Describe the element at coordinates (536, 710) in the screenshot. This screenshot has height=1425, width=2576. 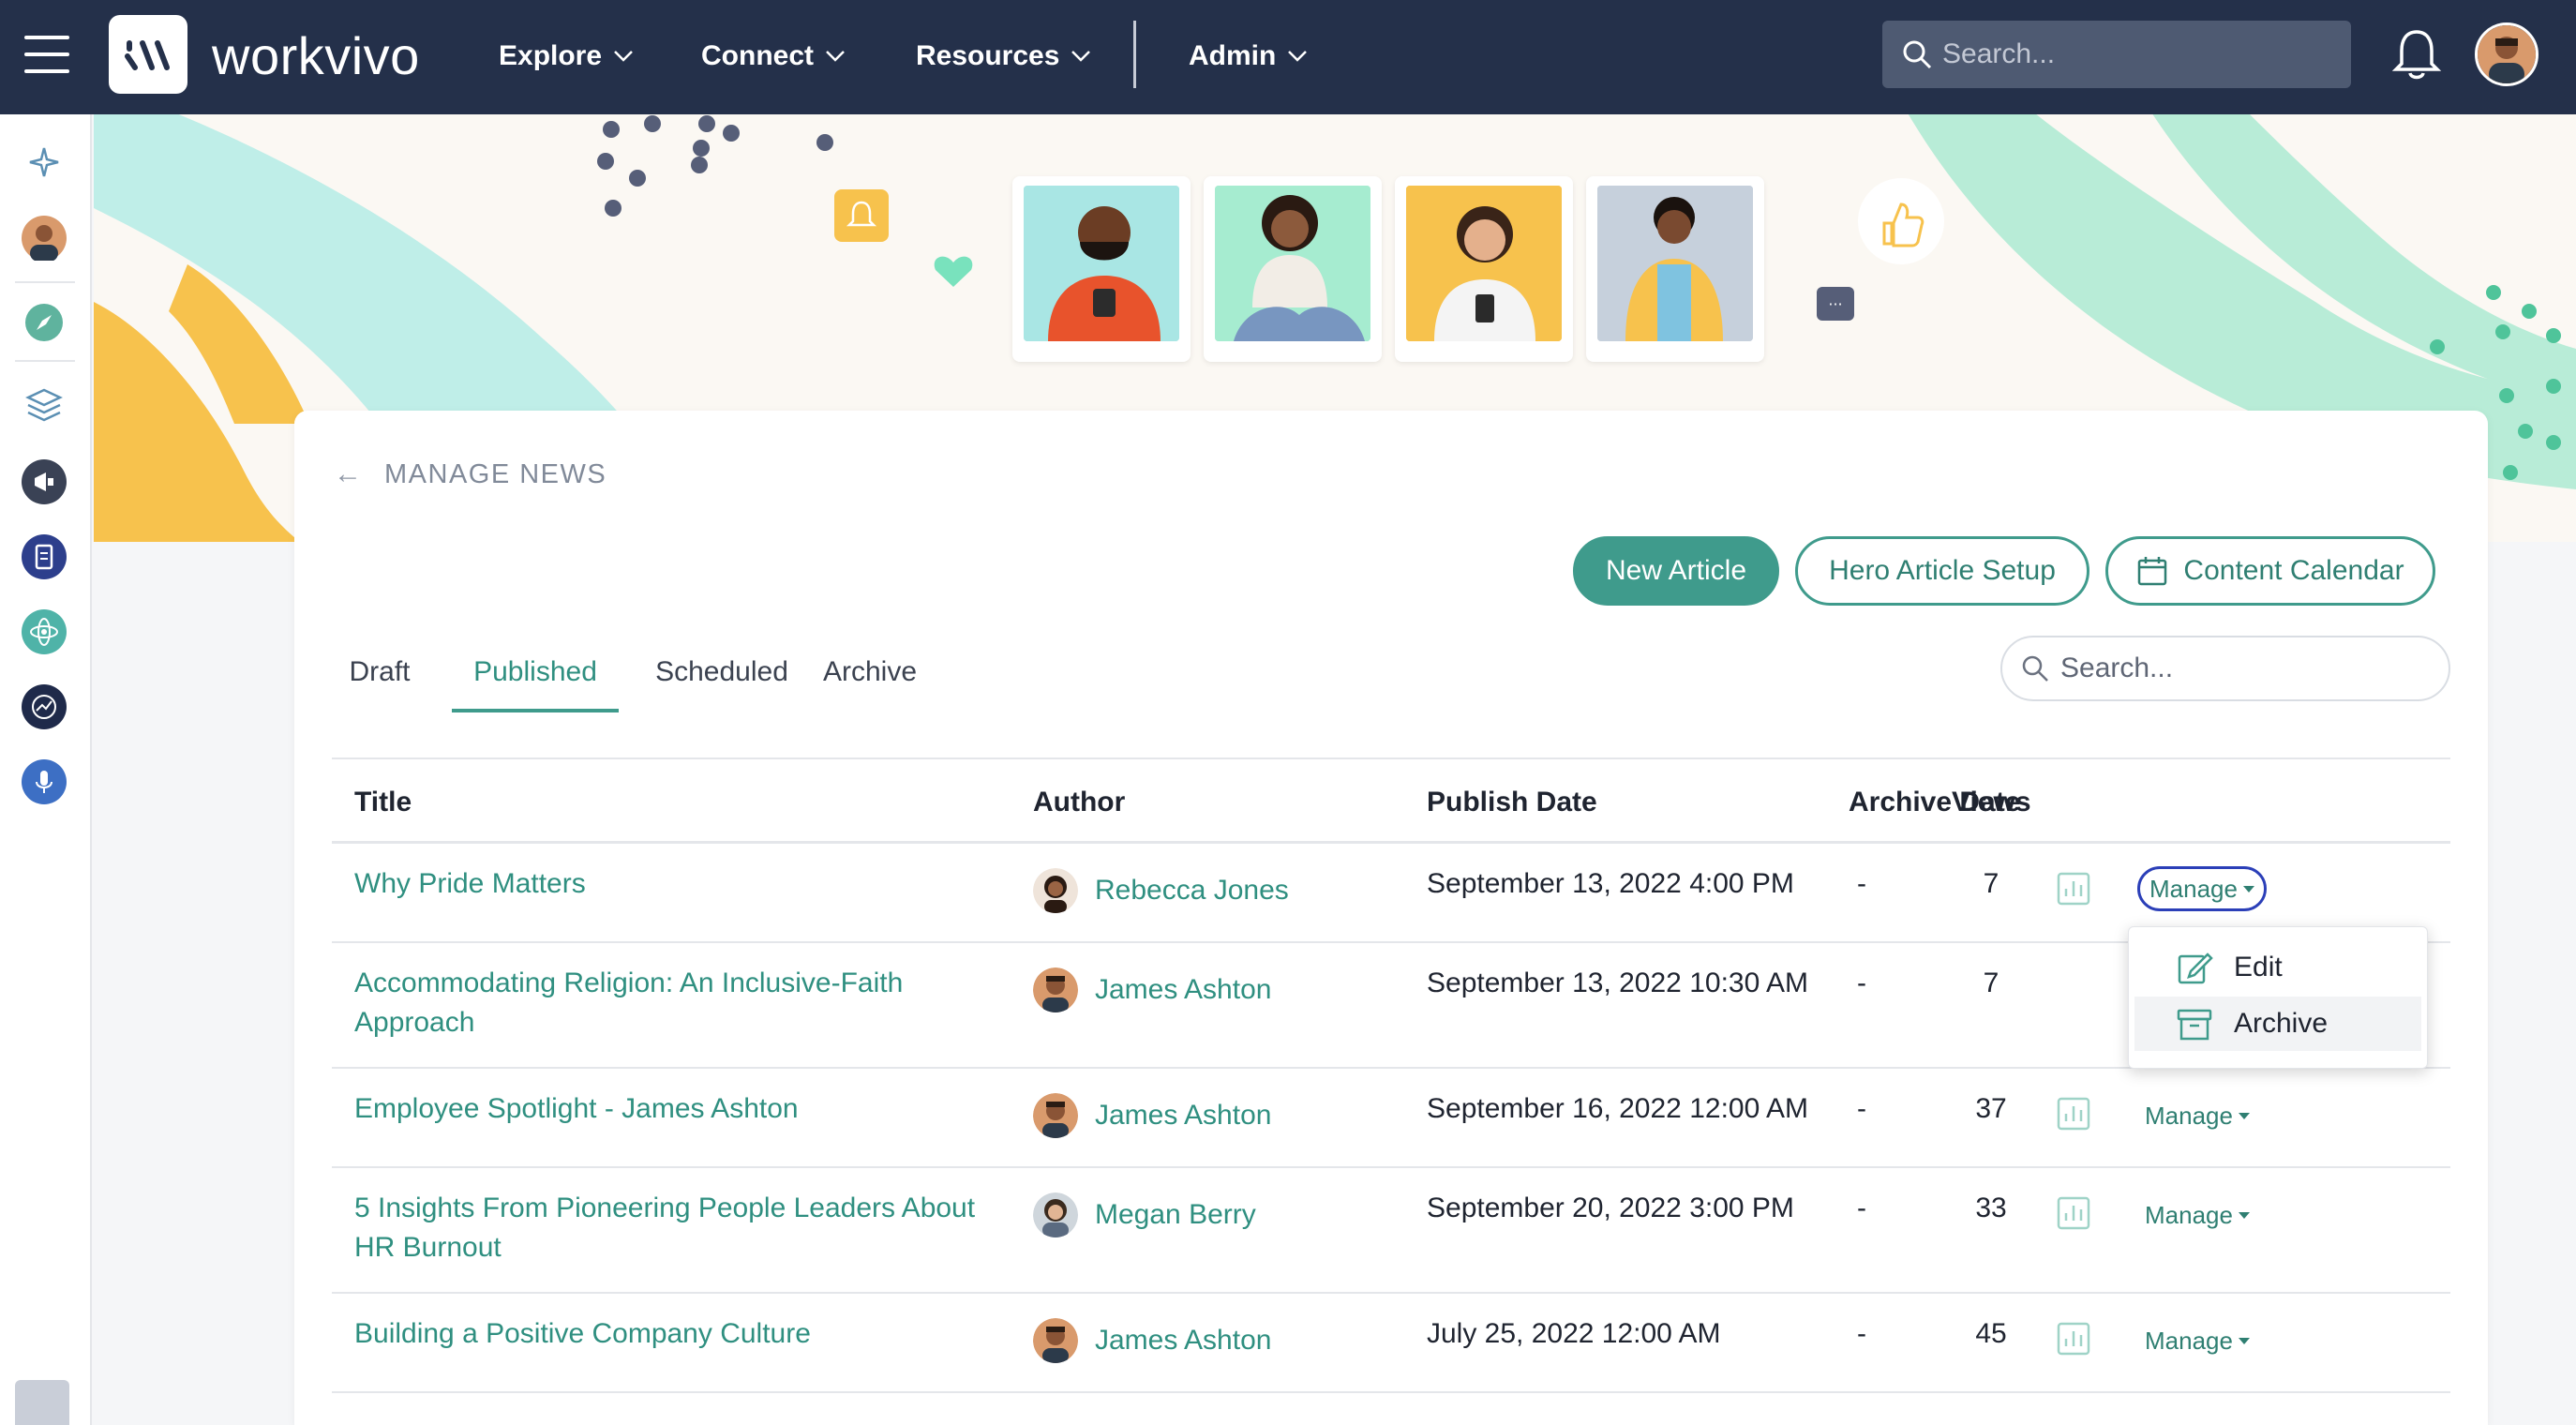
I see `active-tab-indicator` at that location.